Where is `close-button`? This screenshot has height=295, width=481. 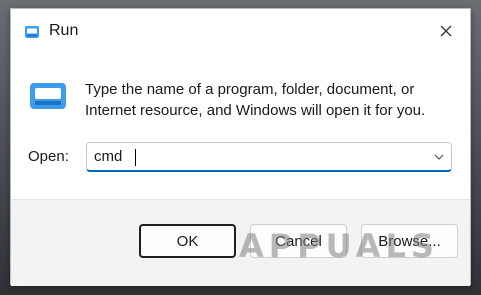
close-button is located at coordinates (446, 31).